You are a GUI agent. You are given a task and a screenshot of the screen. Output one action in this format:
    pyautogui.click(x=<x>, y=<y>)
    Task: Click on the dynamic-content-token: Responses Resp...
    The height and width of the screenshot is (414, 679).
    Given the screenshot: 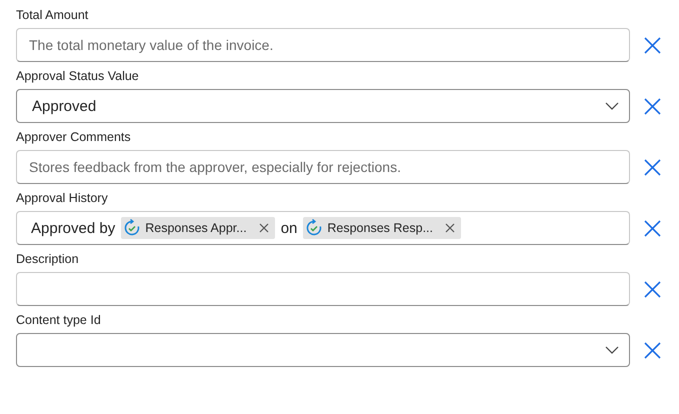 What is the action you would take?
    pyautogui.click(x=382, y=228)
    